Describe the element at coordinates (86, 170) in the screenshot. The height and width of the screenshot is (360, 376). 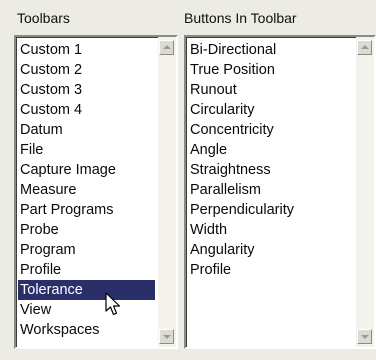
I see `toolbar-item-capture-image: Capture Image` at that location.